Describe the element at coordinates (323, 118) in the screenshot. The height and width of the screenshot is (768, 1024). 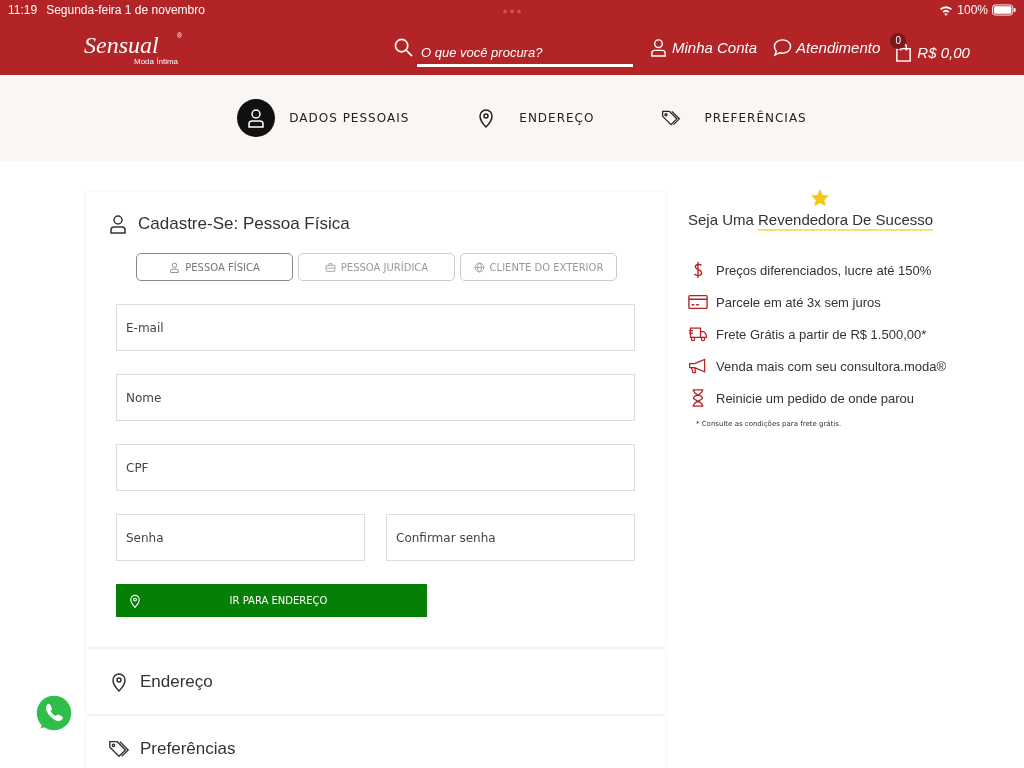
I see `checkout-step: DADOS PESSOAIS` at that location.